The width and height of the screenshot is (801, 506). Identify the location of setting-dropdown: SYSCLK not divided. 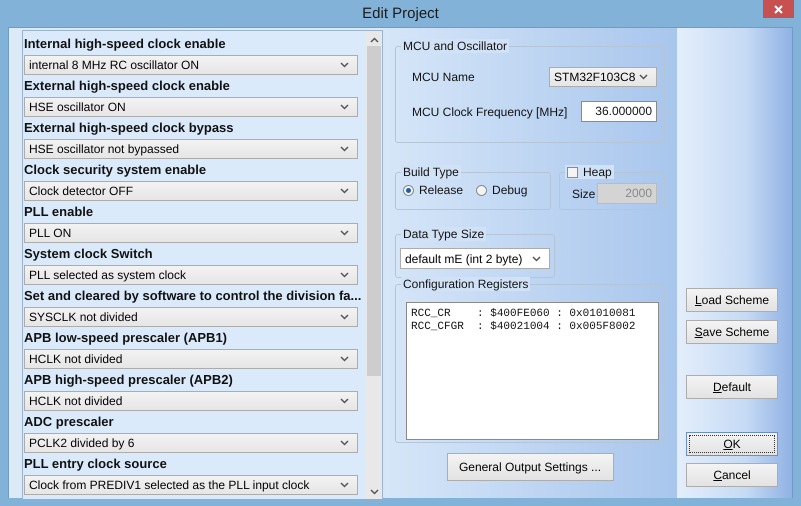
(191, 317).